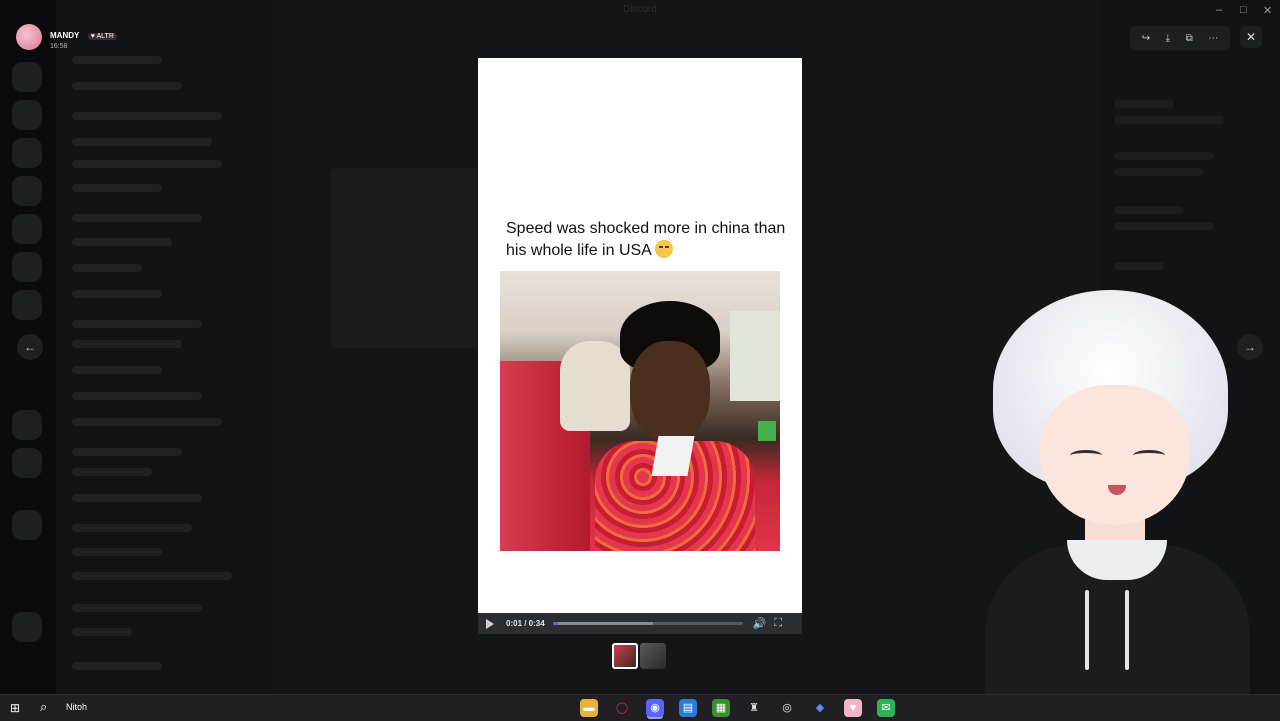 This screenshot has height=721, width=1280. Describe the element at coordinates (760, 623) in the screenshot. I see `volume-icon: 🔊` at that location.